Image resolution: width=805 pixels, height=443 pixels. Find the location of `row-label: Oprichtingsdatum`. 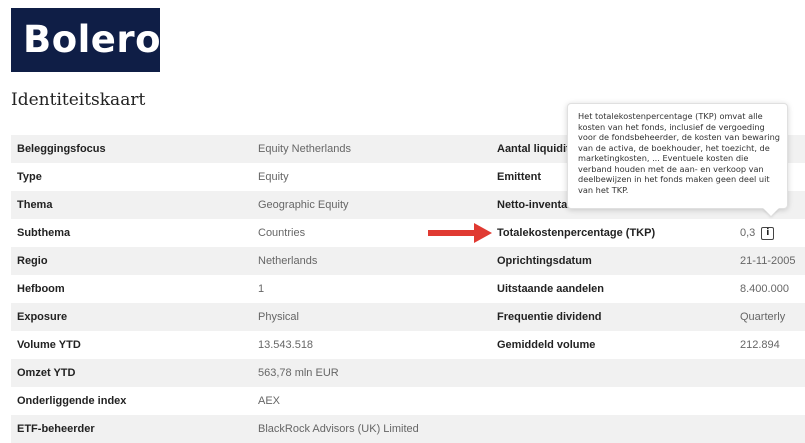

row-label: Oprichtingsdatum is located at coordinates (544, 261).